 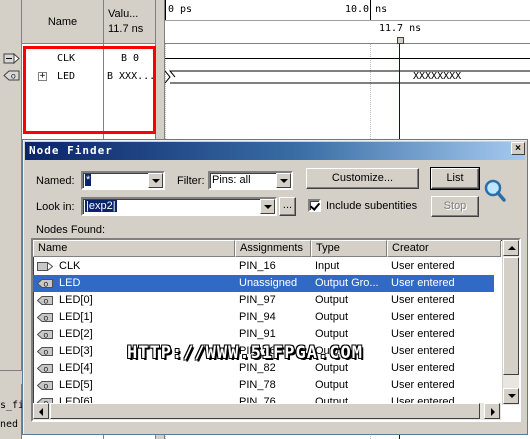 I want to click on scroll-up-icon, so click(x=511, y=248).